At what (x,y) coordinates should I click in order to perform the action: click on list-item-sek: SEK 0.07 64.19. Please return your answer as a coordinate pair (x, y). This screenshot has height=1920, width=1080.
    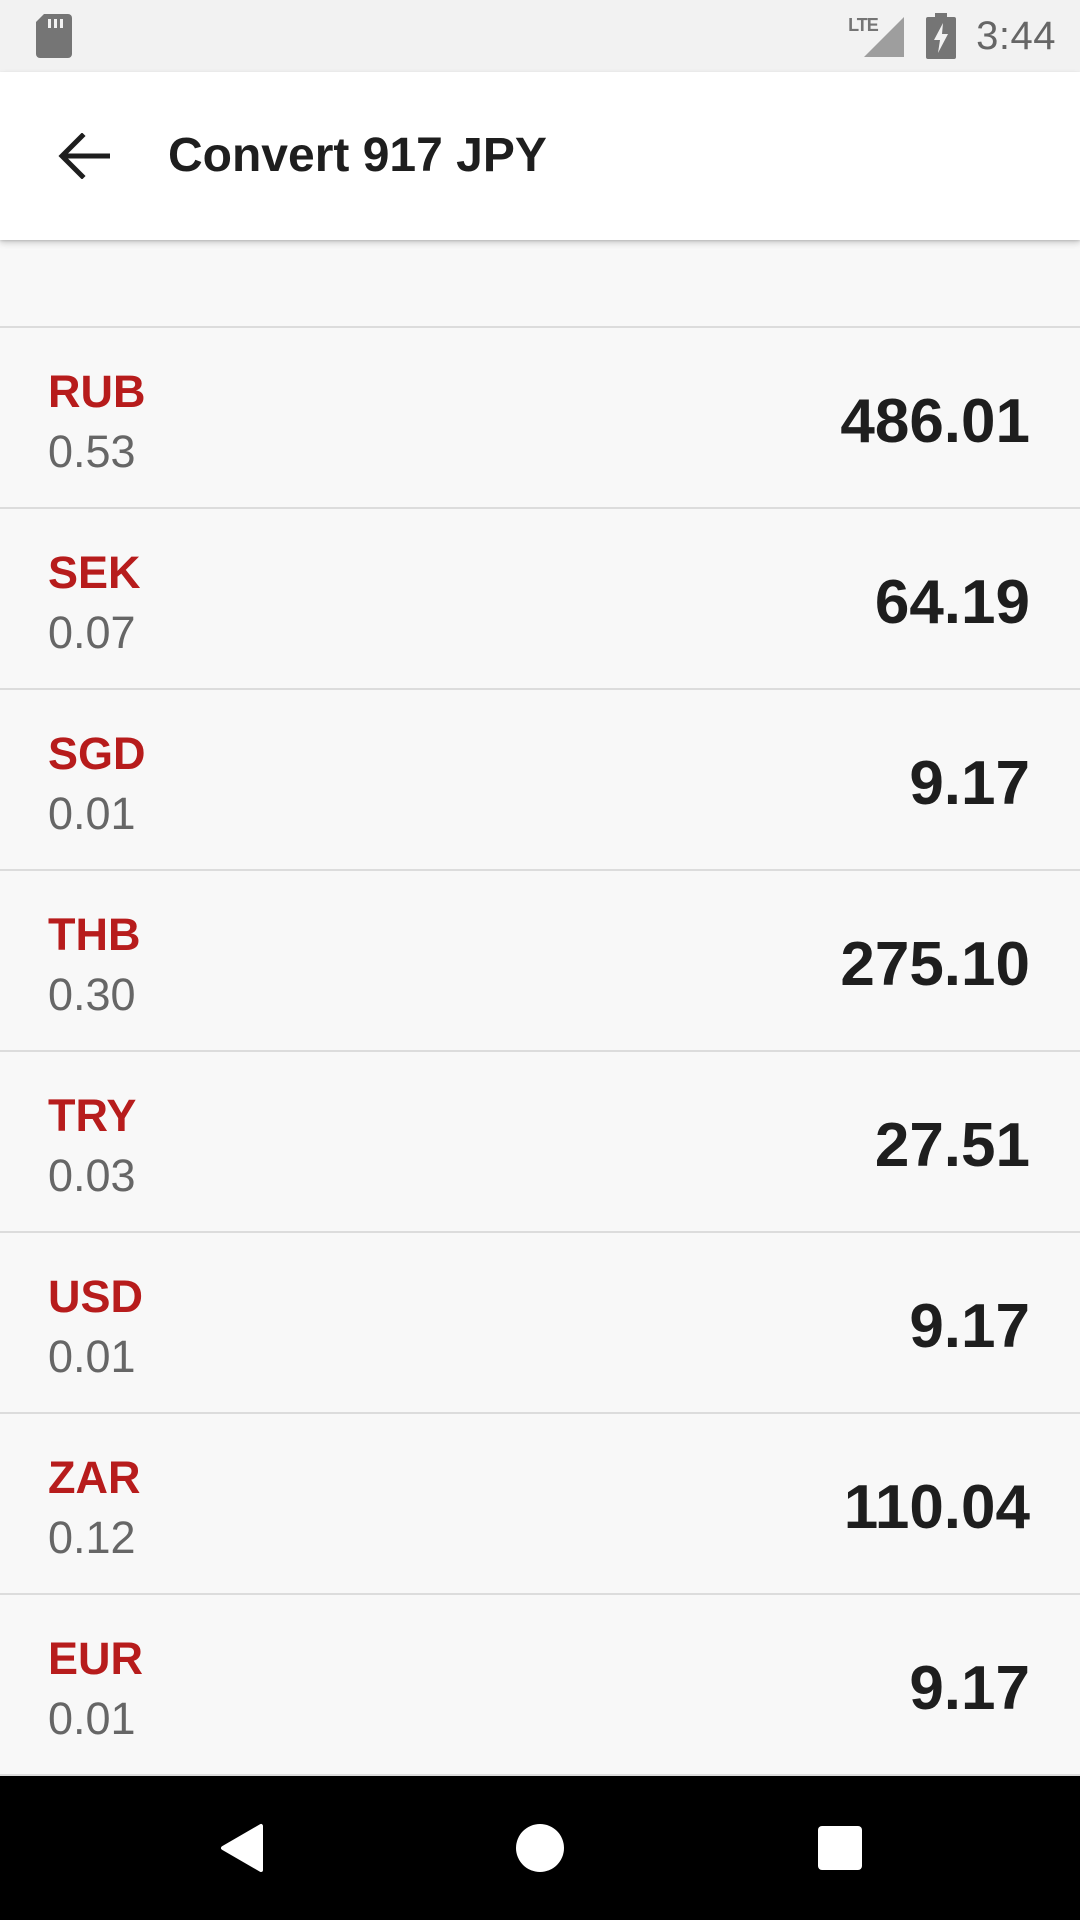
    Looking at the image, I should click on (540, 599).